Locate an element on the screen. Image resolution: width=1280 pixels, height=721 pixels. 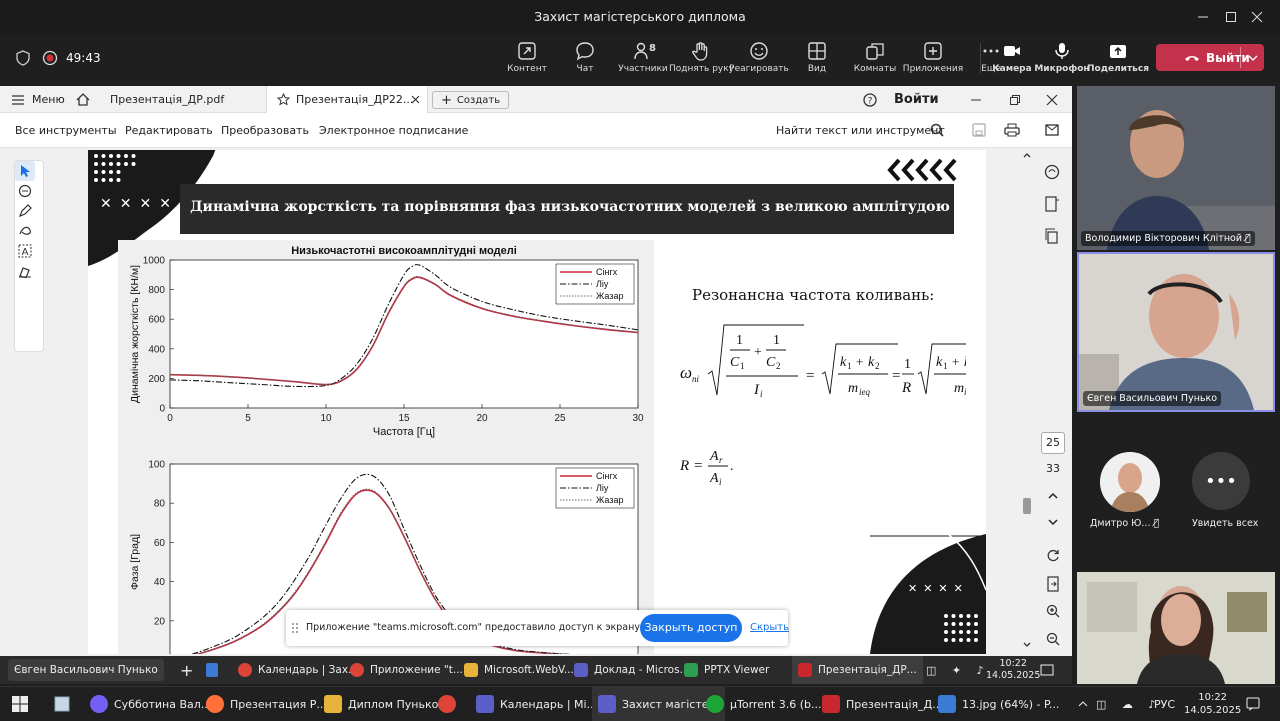
rotate-icon is located at coordinates (1053, 555).